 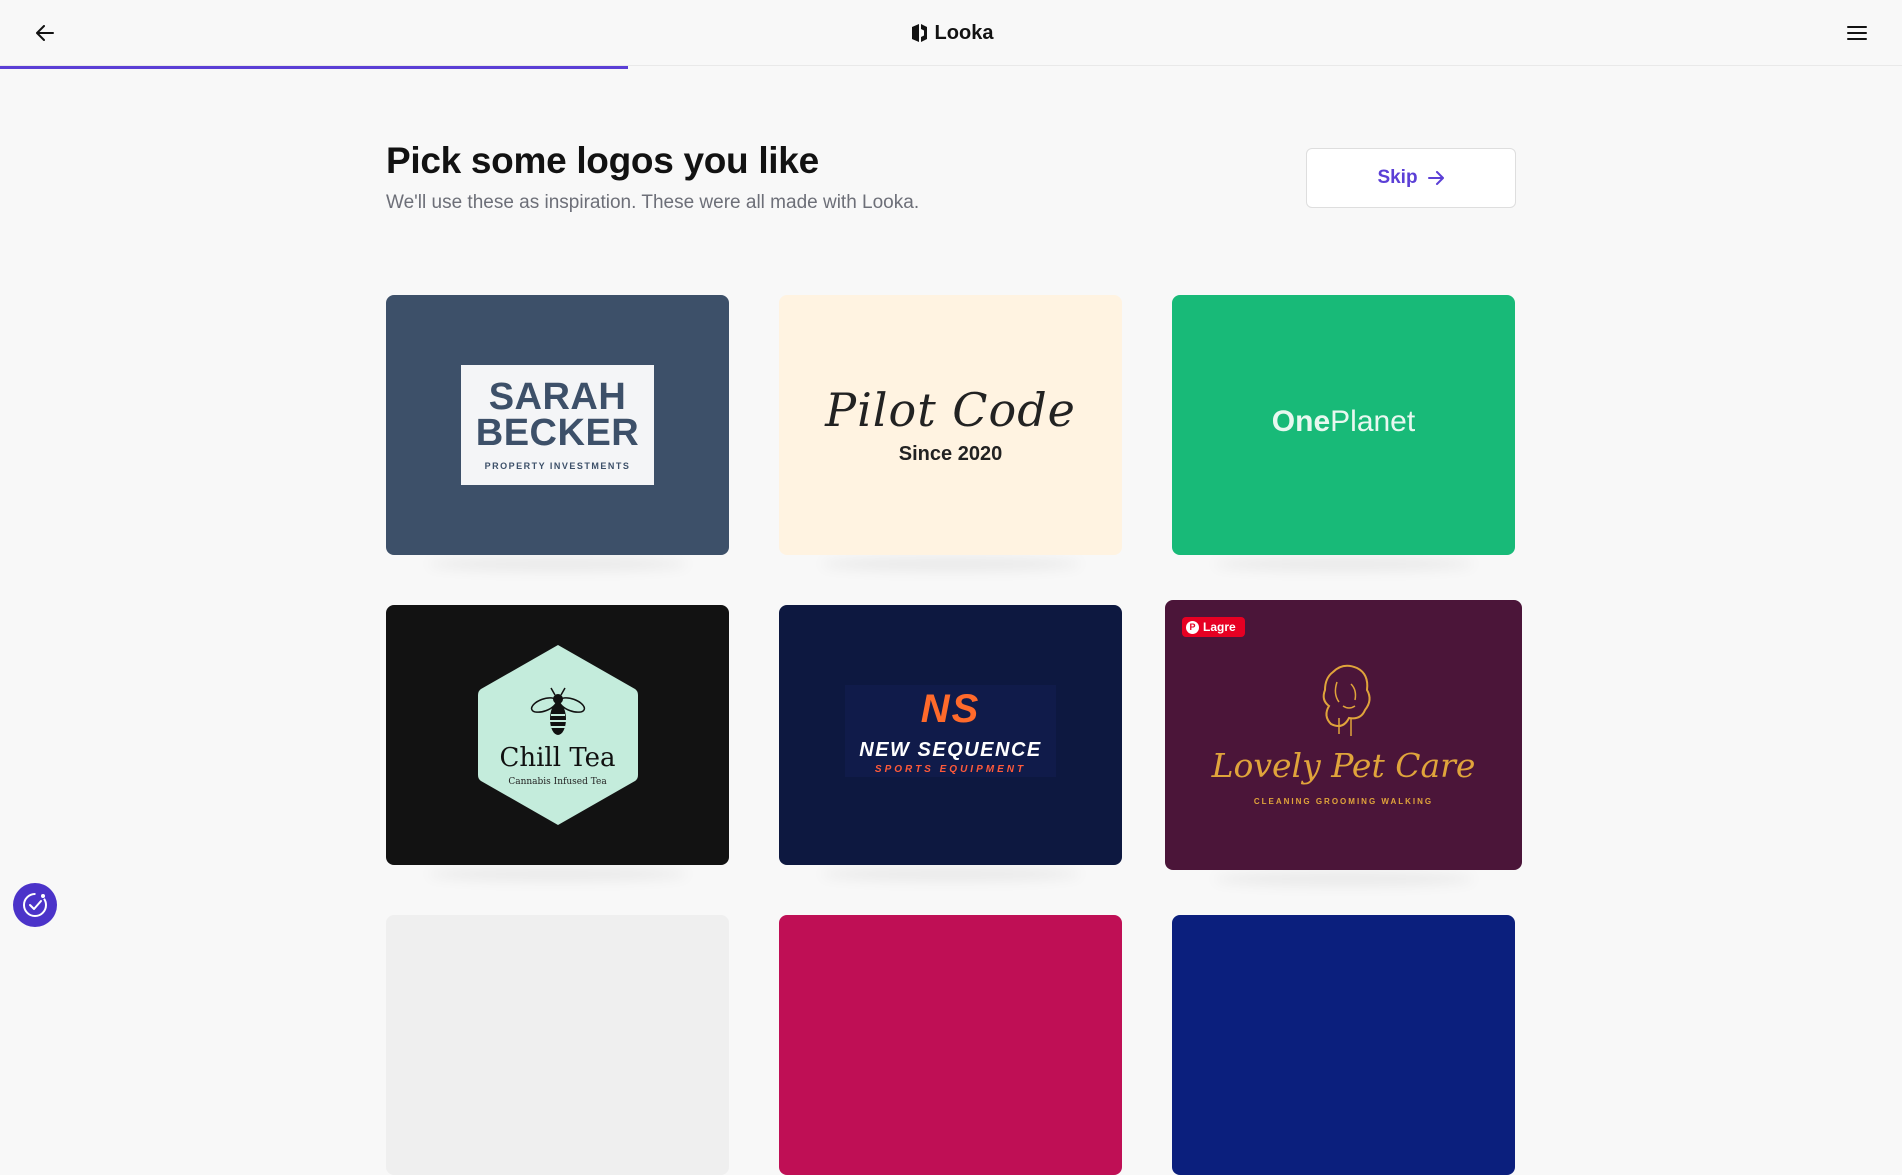 What do you see at coordinates (557, 397) in the screenshot?
I see `logo-name-line1: SARAH` at bounding box center [557, 397].